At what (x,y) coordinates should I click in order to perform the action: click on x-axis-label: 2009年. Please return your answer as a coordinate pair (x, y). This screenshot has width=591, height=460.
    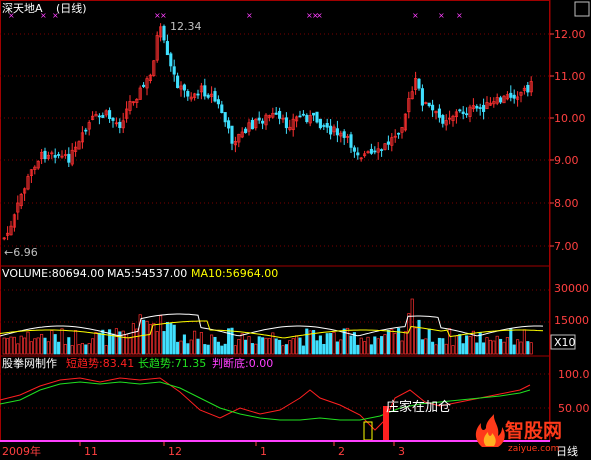
    Looking at the image, I should click on (21, 451).